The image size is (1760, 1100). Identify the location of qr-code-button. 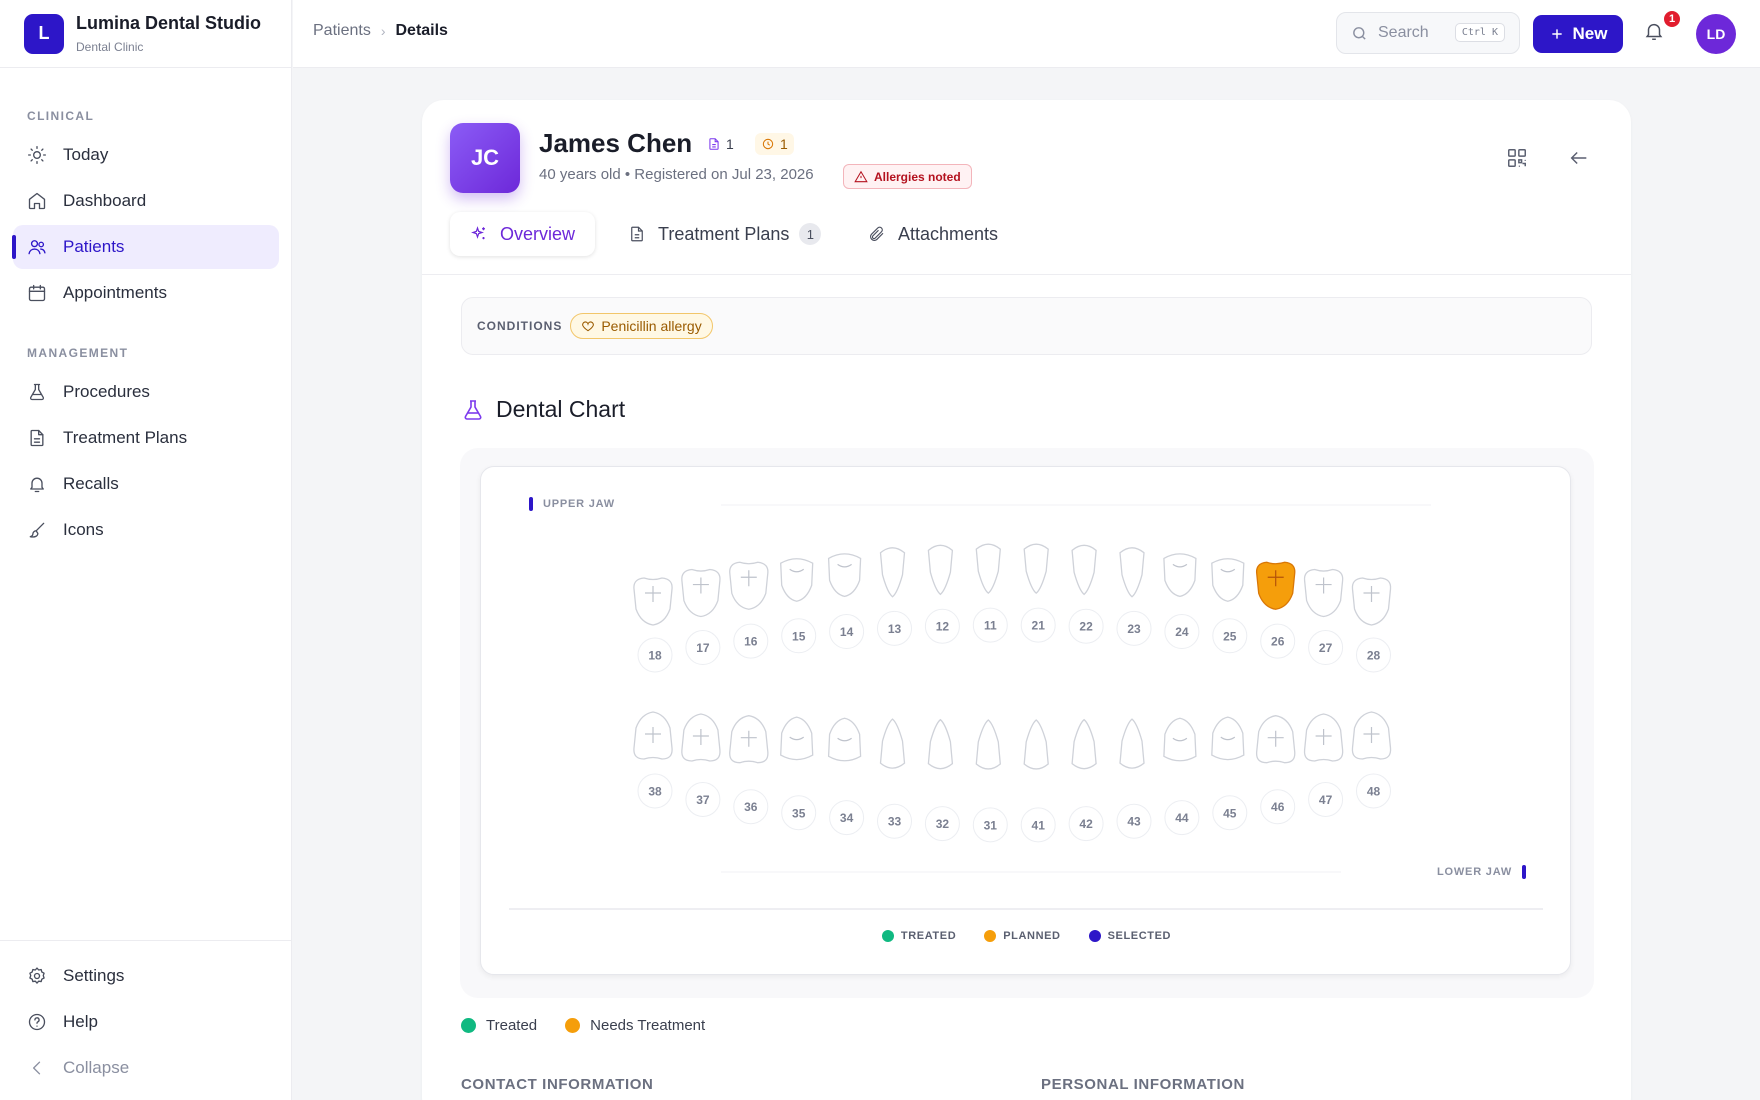
(1518, 159).